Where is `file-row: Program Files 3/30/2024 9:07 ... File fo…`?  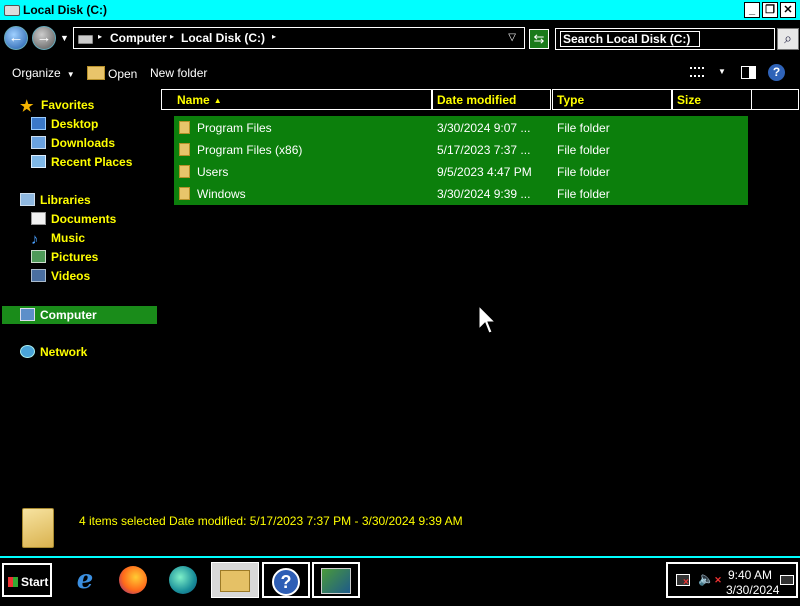 file-row: Program Files 3/30/2024 9:07 ... File fo… is located at coordinates (461, 128).